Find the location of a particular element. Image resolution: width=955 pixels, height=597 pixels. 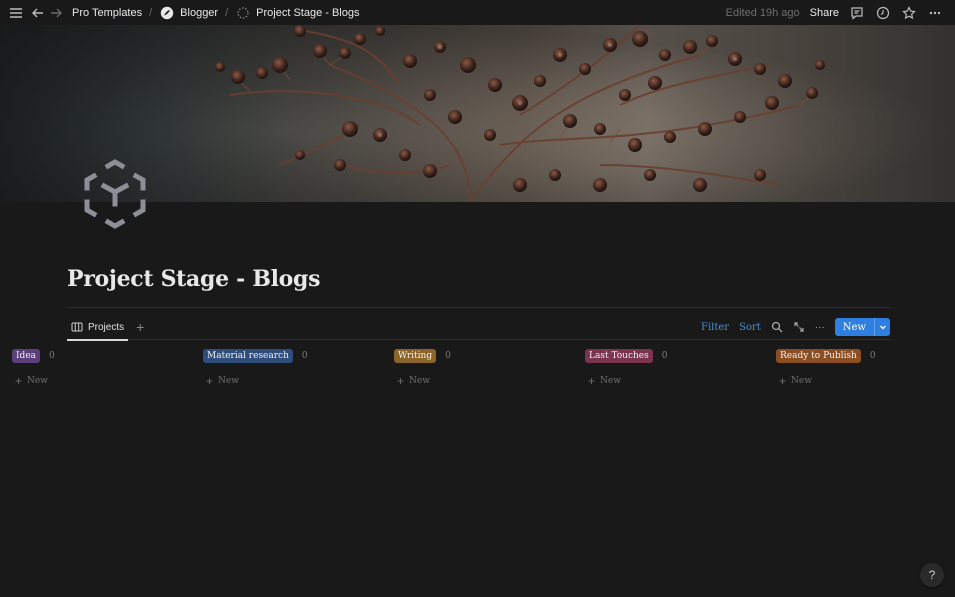

breadcrumb-project-stage: Project Stage - Blogs is located at coordinates (297, 13).